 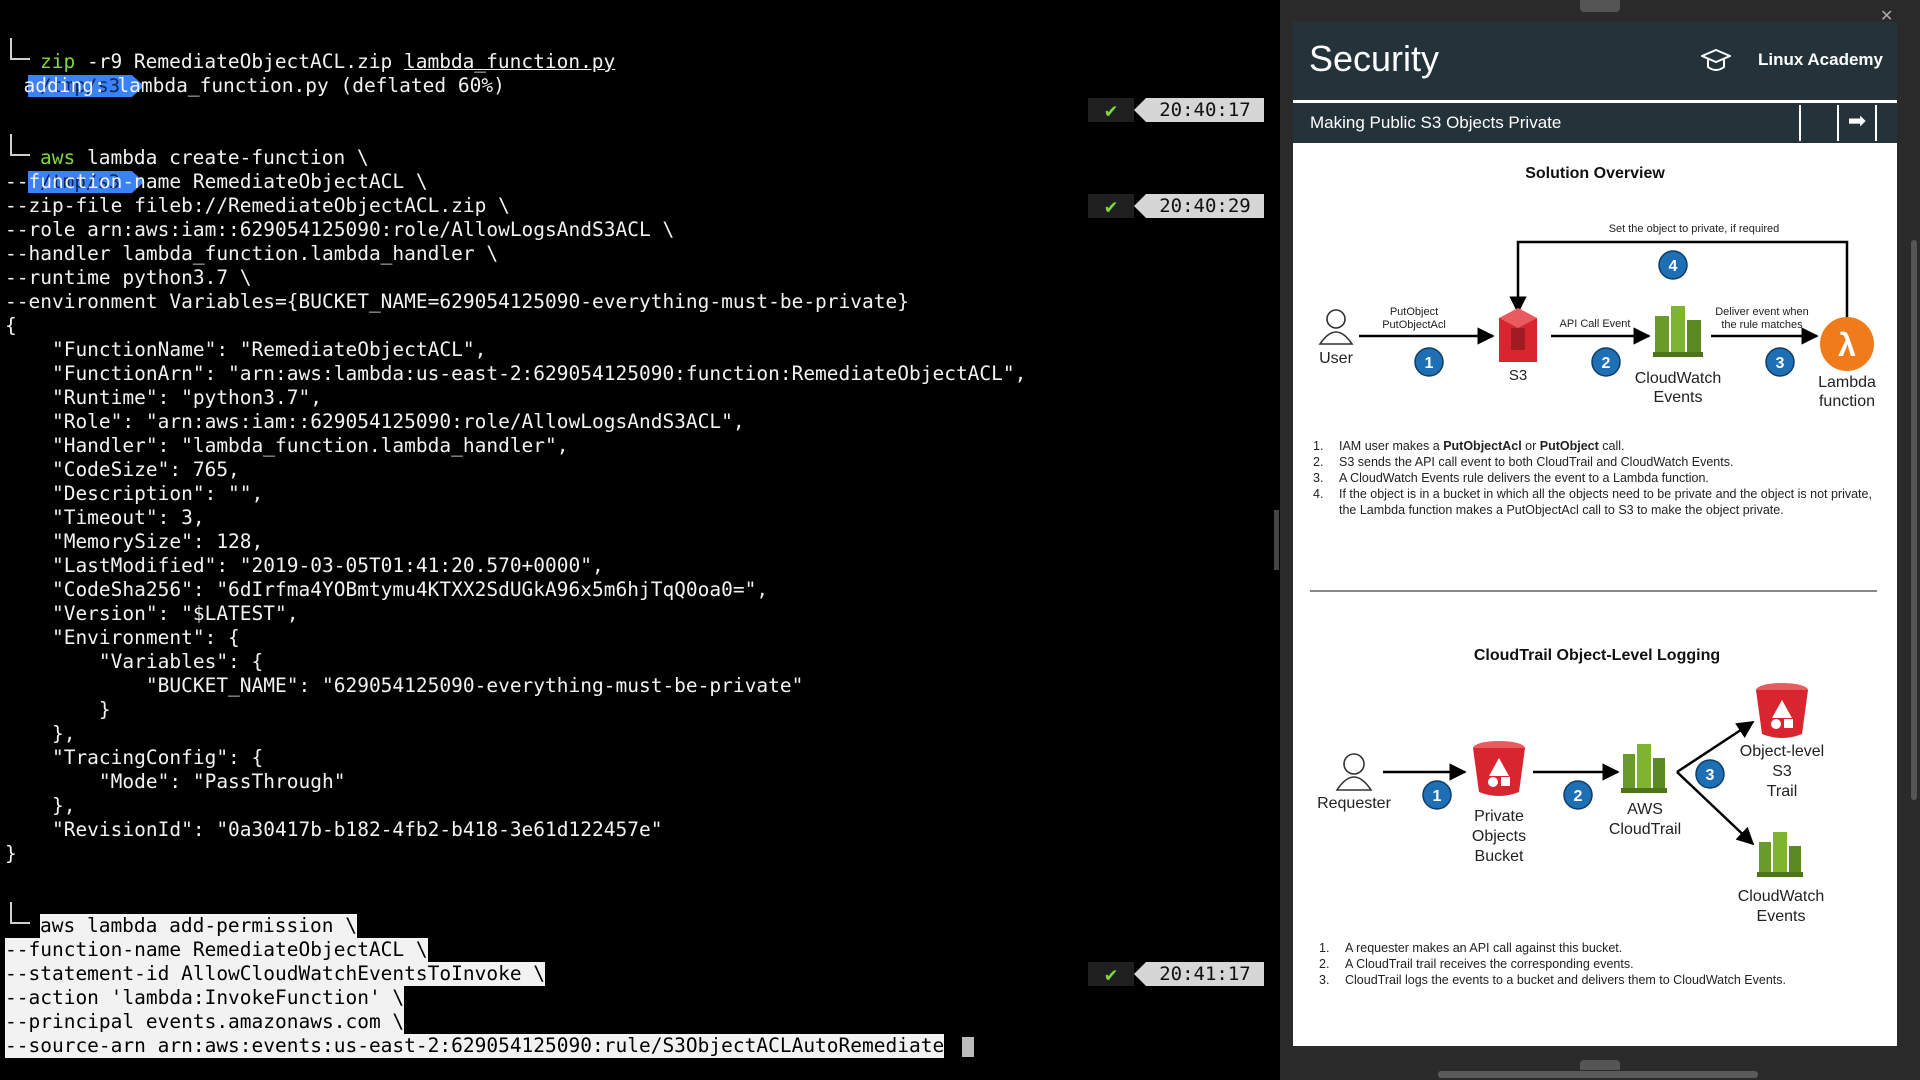 What do you see at coordinates (1762, 312) in the screenshot?
I see `deliver-event-label: Deliver event when` at bounding box center [1762, 312].